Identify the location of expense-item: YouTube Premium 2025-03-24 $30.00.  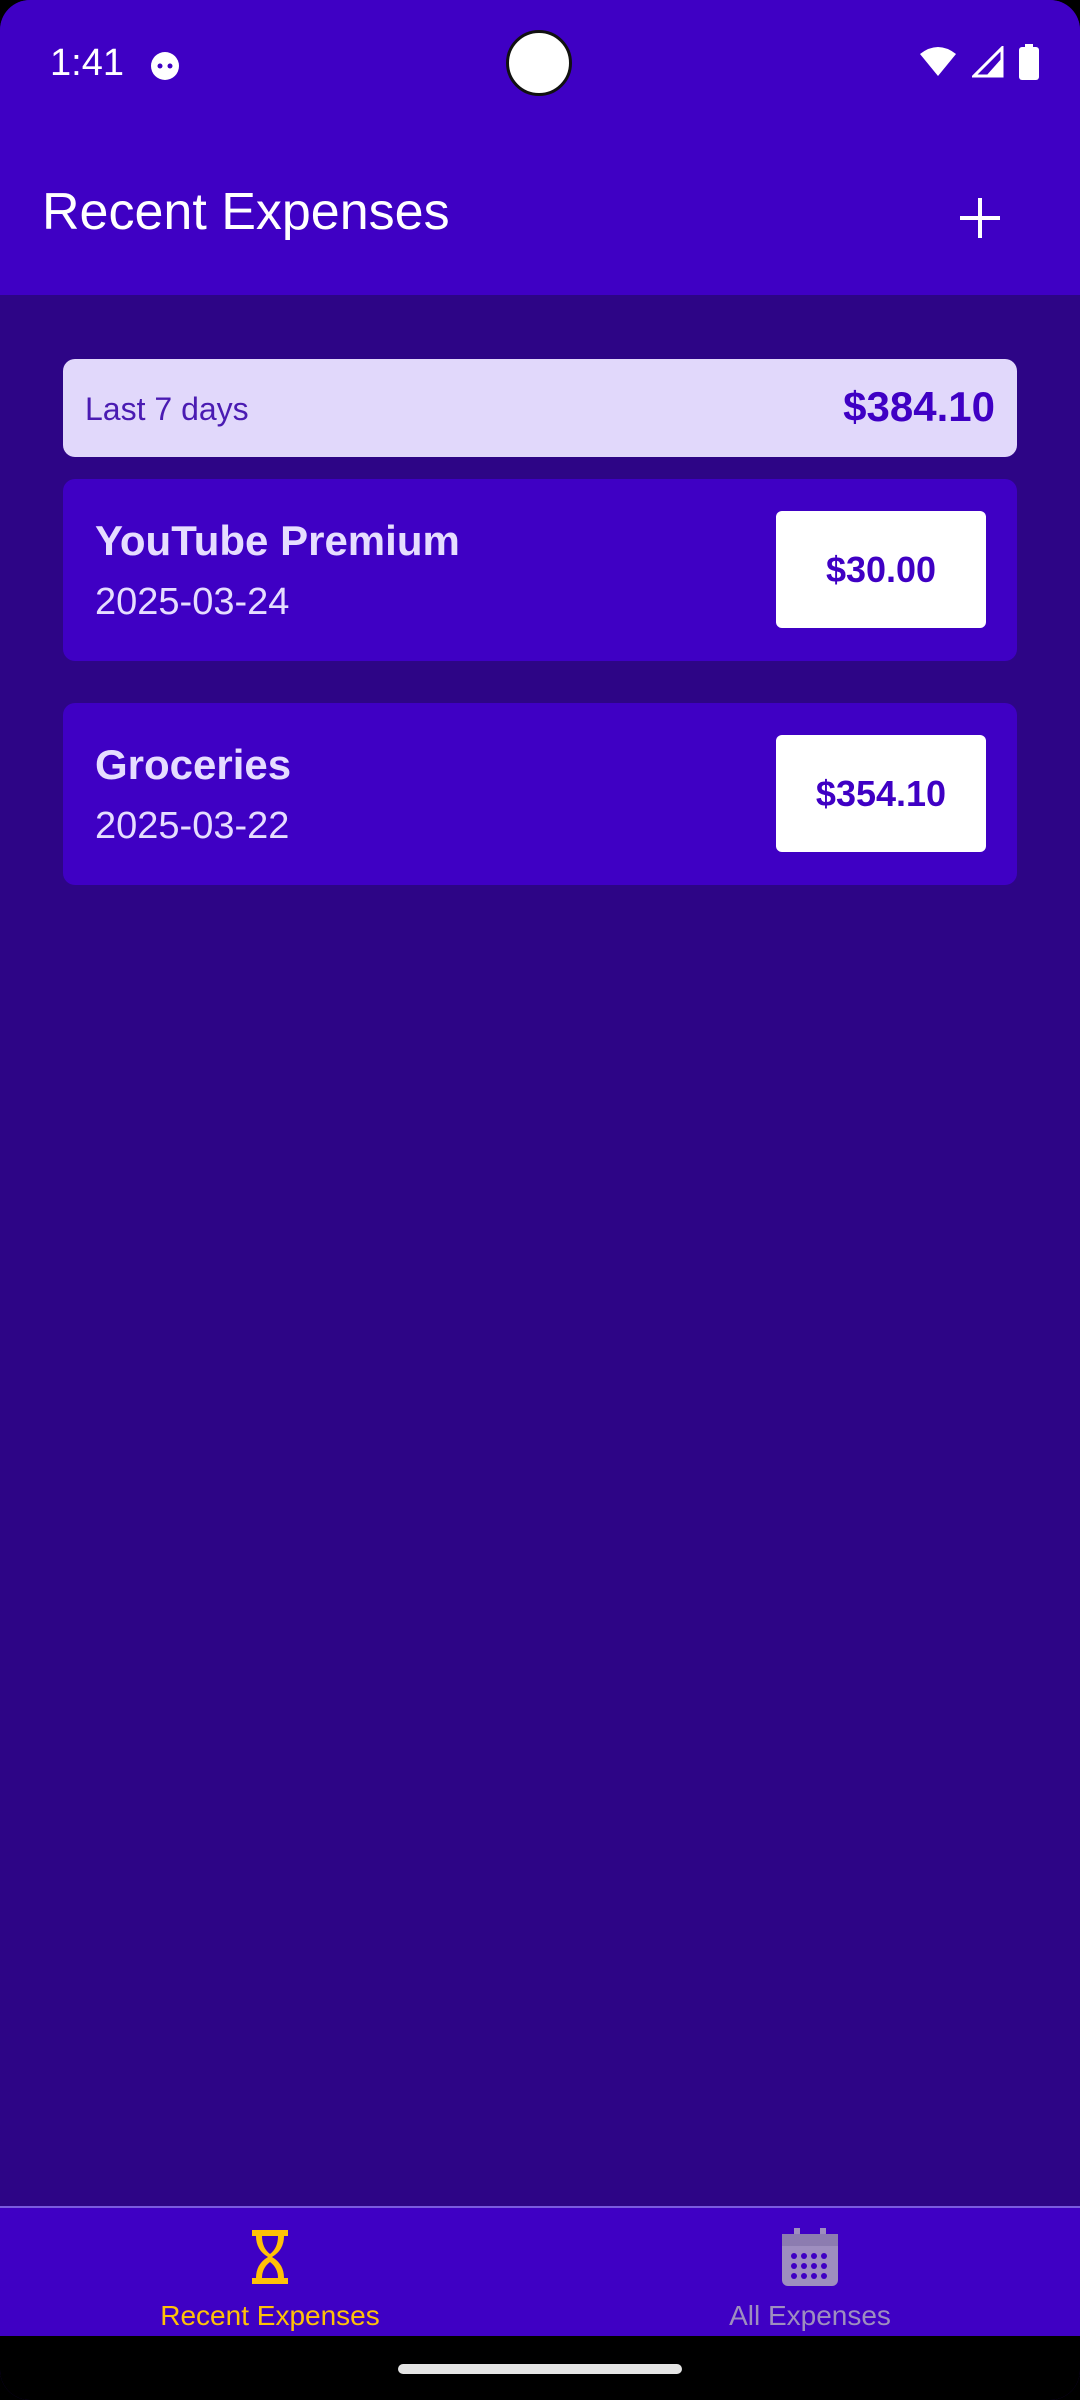
(540, 570).